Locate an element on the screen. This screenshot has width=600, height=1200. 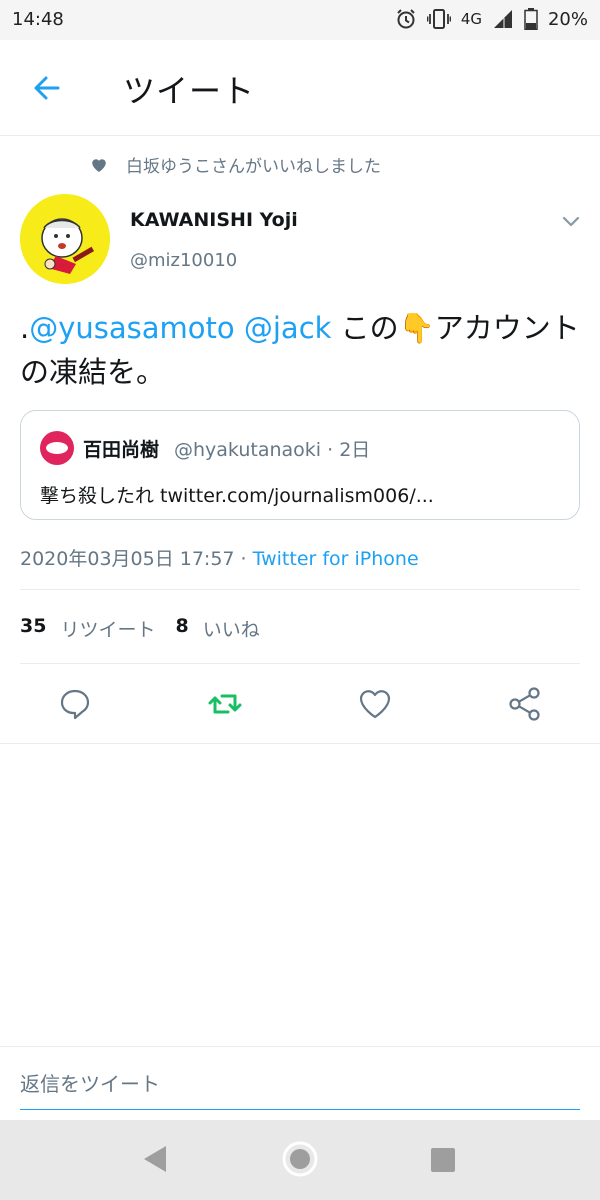
reply-bar: 返信をツイート is located at coordinates (300, 1082).